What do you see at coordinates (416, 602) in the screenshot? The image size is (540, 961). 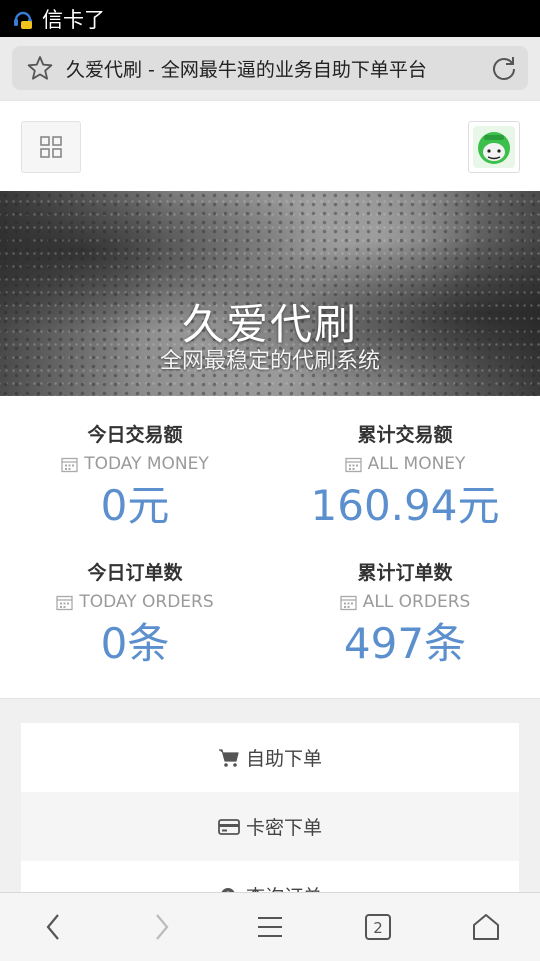 I see `stat-sub-text: ALL ORDERS` at bounding box center [416, 602].